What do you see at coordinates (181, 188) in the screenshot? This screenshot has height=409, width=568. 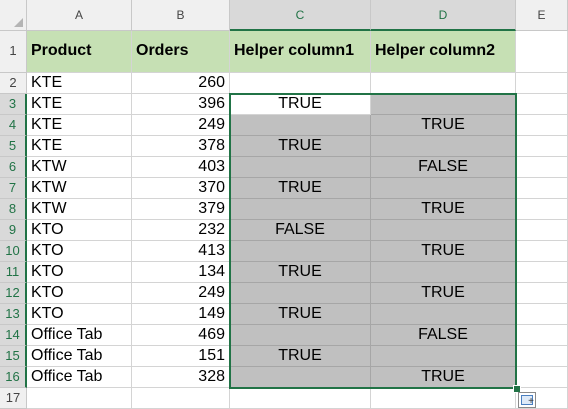 I see `orders-cell: 370` at bounding box center [181, 188].